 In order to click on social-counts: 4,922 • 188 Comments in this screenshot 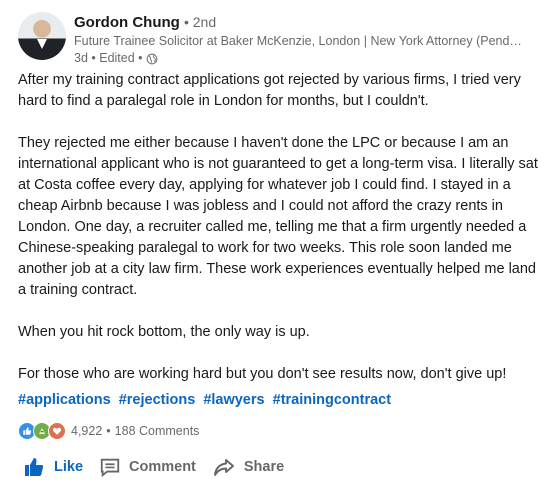, I will do `click(108, 431)`.